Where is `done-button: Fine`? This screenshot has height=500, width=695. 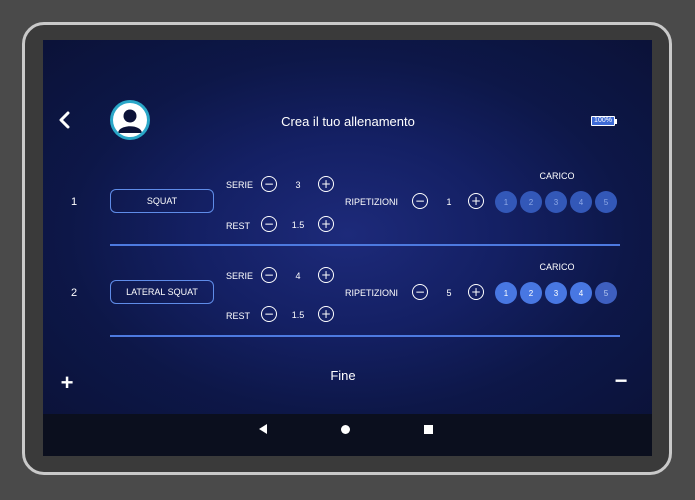 done-button: Fine is located at coordinates (343, 375).